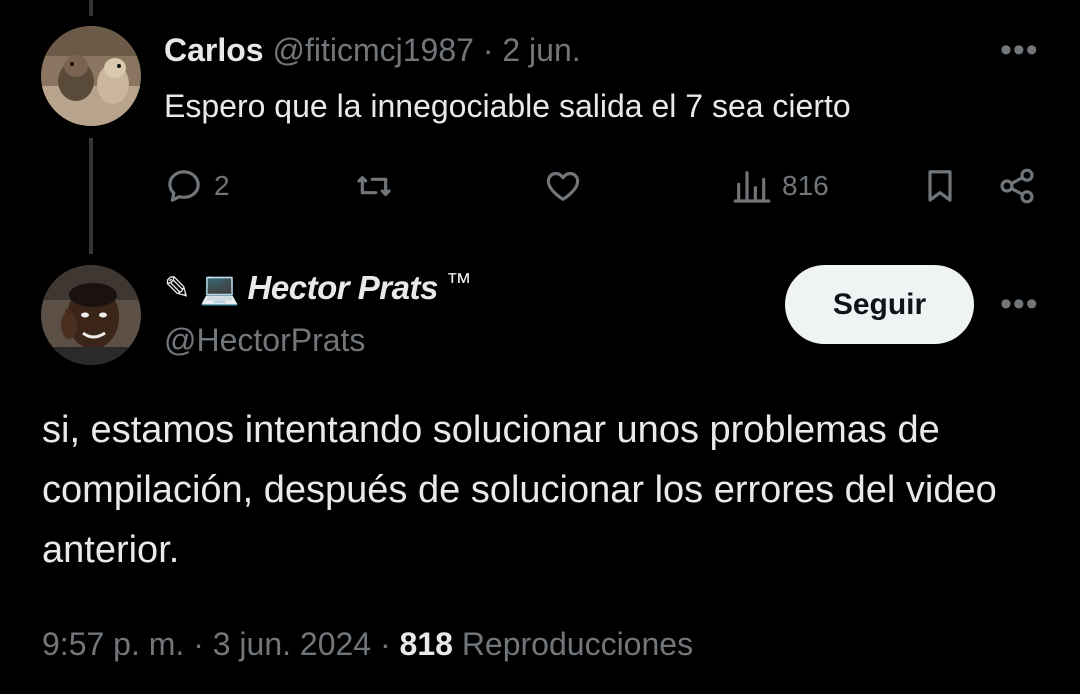 This screenshot has height=694, width=1080. I want to click on main-avatar, so click(91, 315).